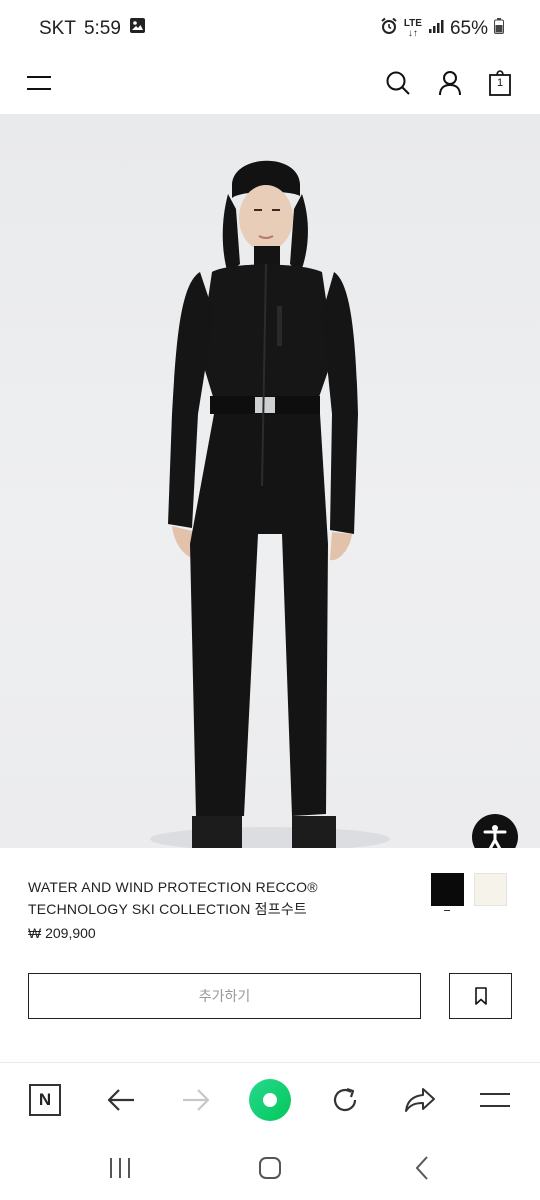 The height and width of the screenshot is (1200, 540). I want to click on recent-apps-button, so click(120, 1168).